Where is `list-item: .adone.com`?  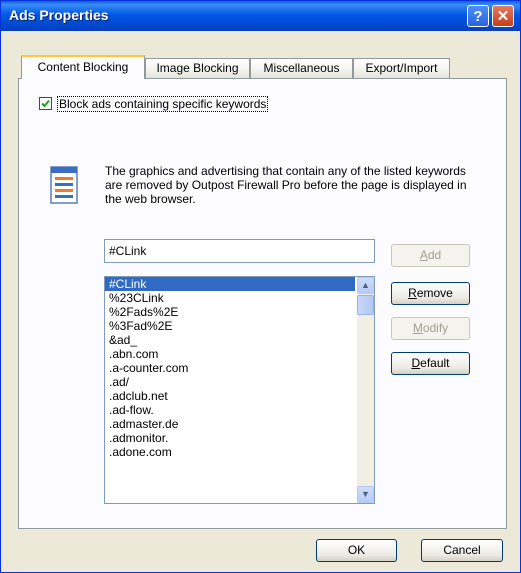
list-item: .adone.com is located at coordinates (230, 452).